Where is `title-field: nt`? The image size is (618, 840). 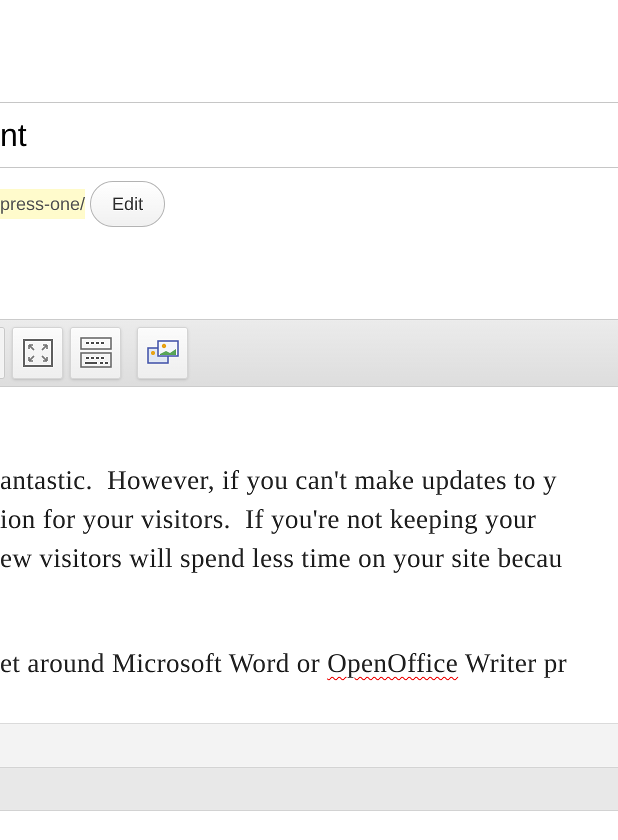 title-field: nt is located at coordinates (309, 135).